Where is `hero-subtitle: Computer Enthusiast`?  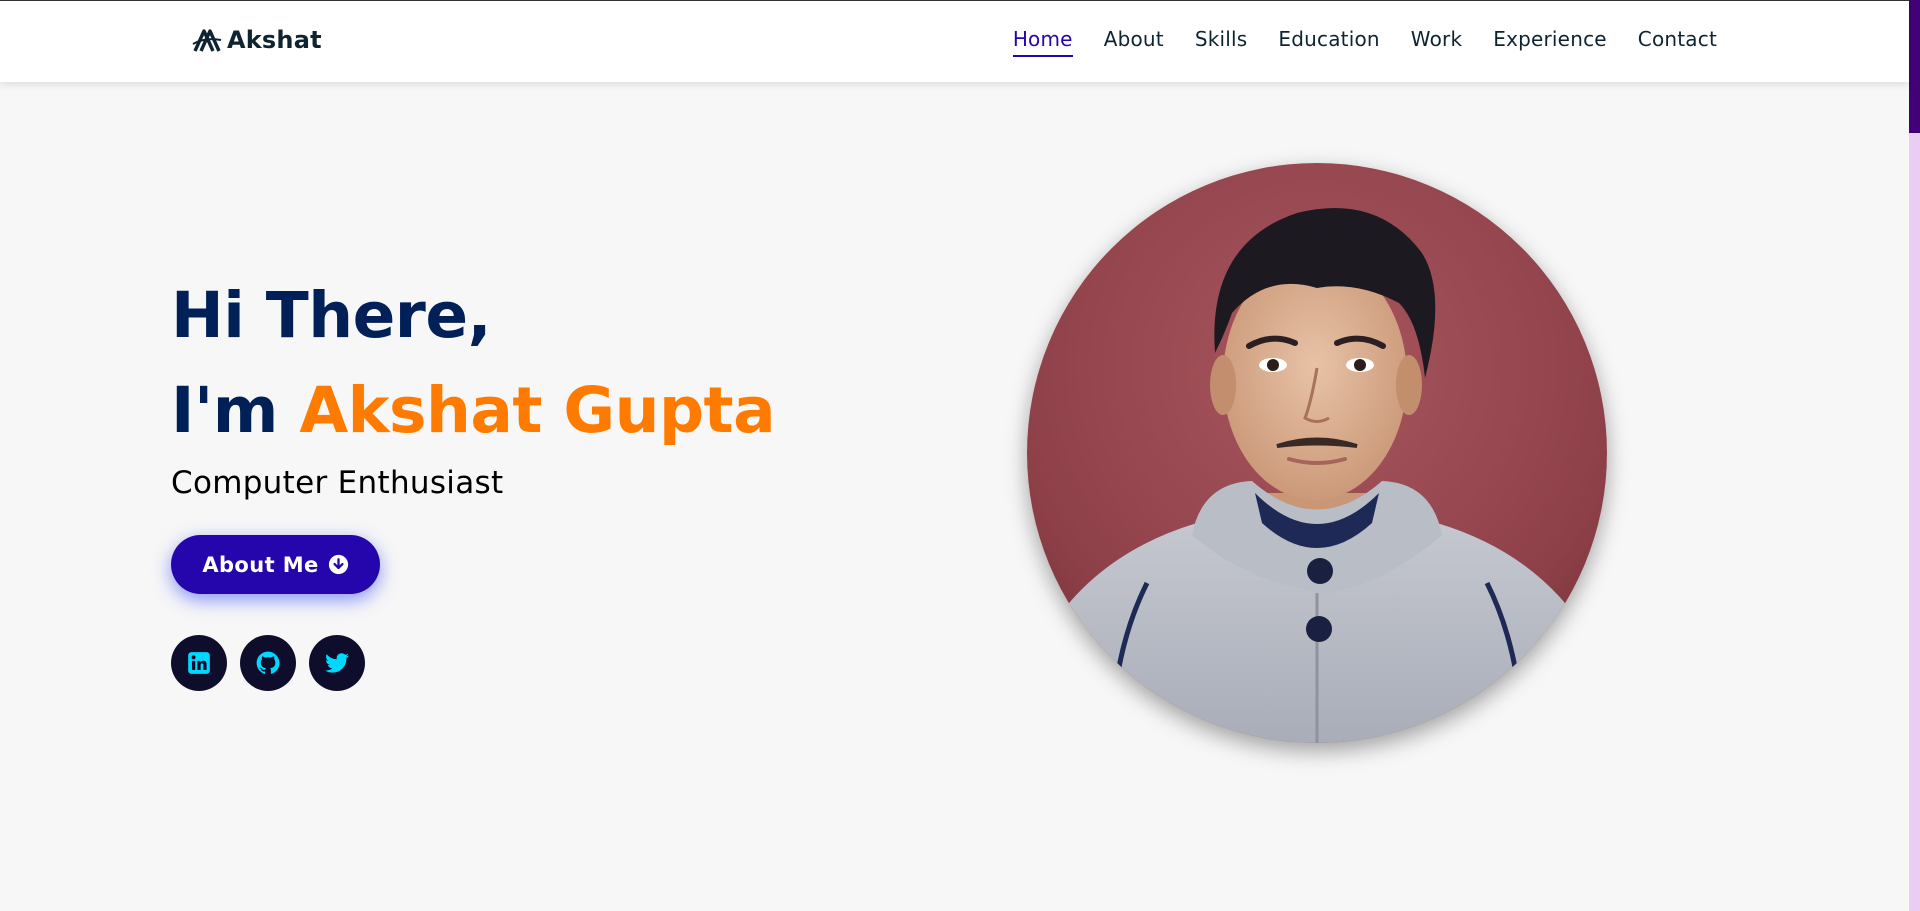 hero-subtitle: Computer Enthusiast is located at coordinates (337, 483).